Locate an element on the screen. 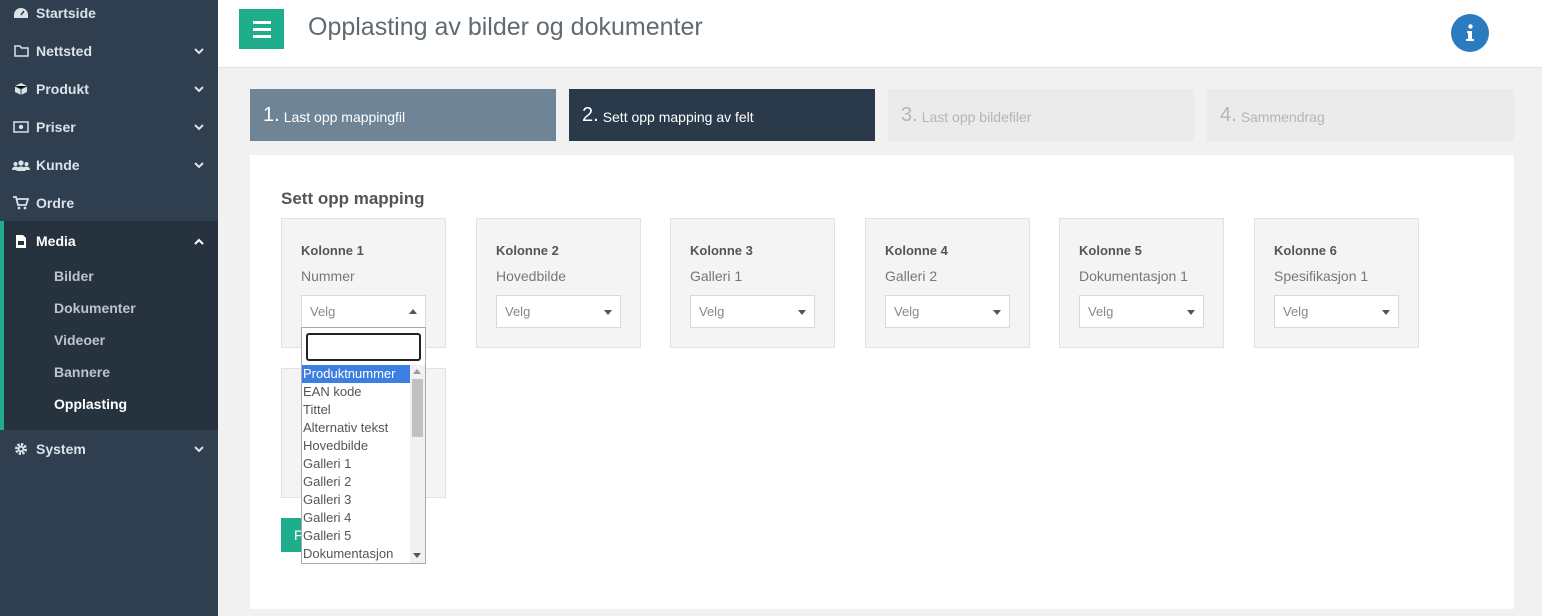  scrollbar-thumb is located at coordinates (417, 408).